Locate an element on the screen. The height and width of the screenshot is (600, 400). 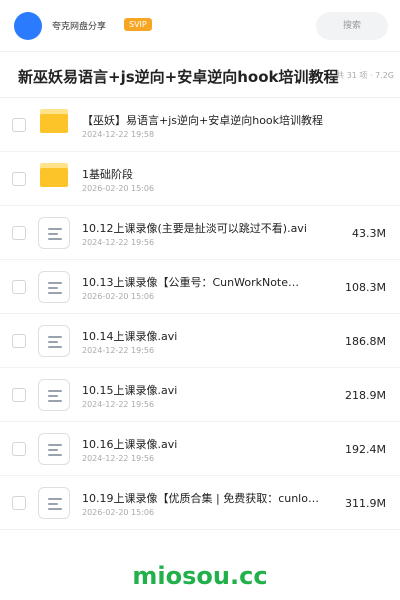
file-date: 2024-12-22 19:58 is located at coordinates (118, 134).